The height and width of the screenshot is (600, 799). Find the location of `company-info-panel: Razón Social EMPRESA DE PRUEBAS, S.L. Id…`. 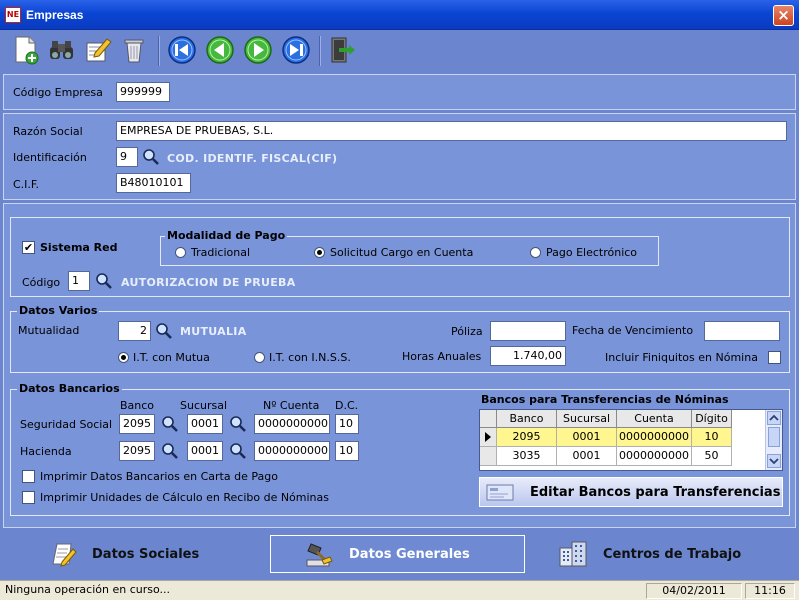

company-info-panel: Razón Social EMPRESA DE PRUEBAS, S.L. Id… is located at coordinates (399, 156).